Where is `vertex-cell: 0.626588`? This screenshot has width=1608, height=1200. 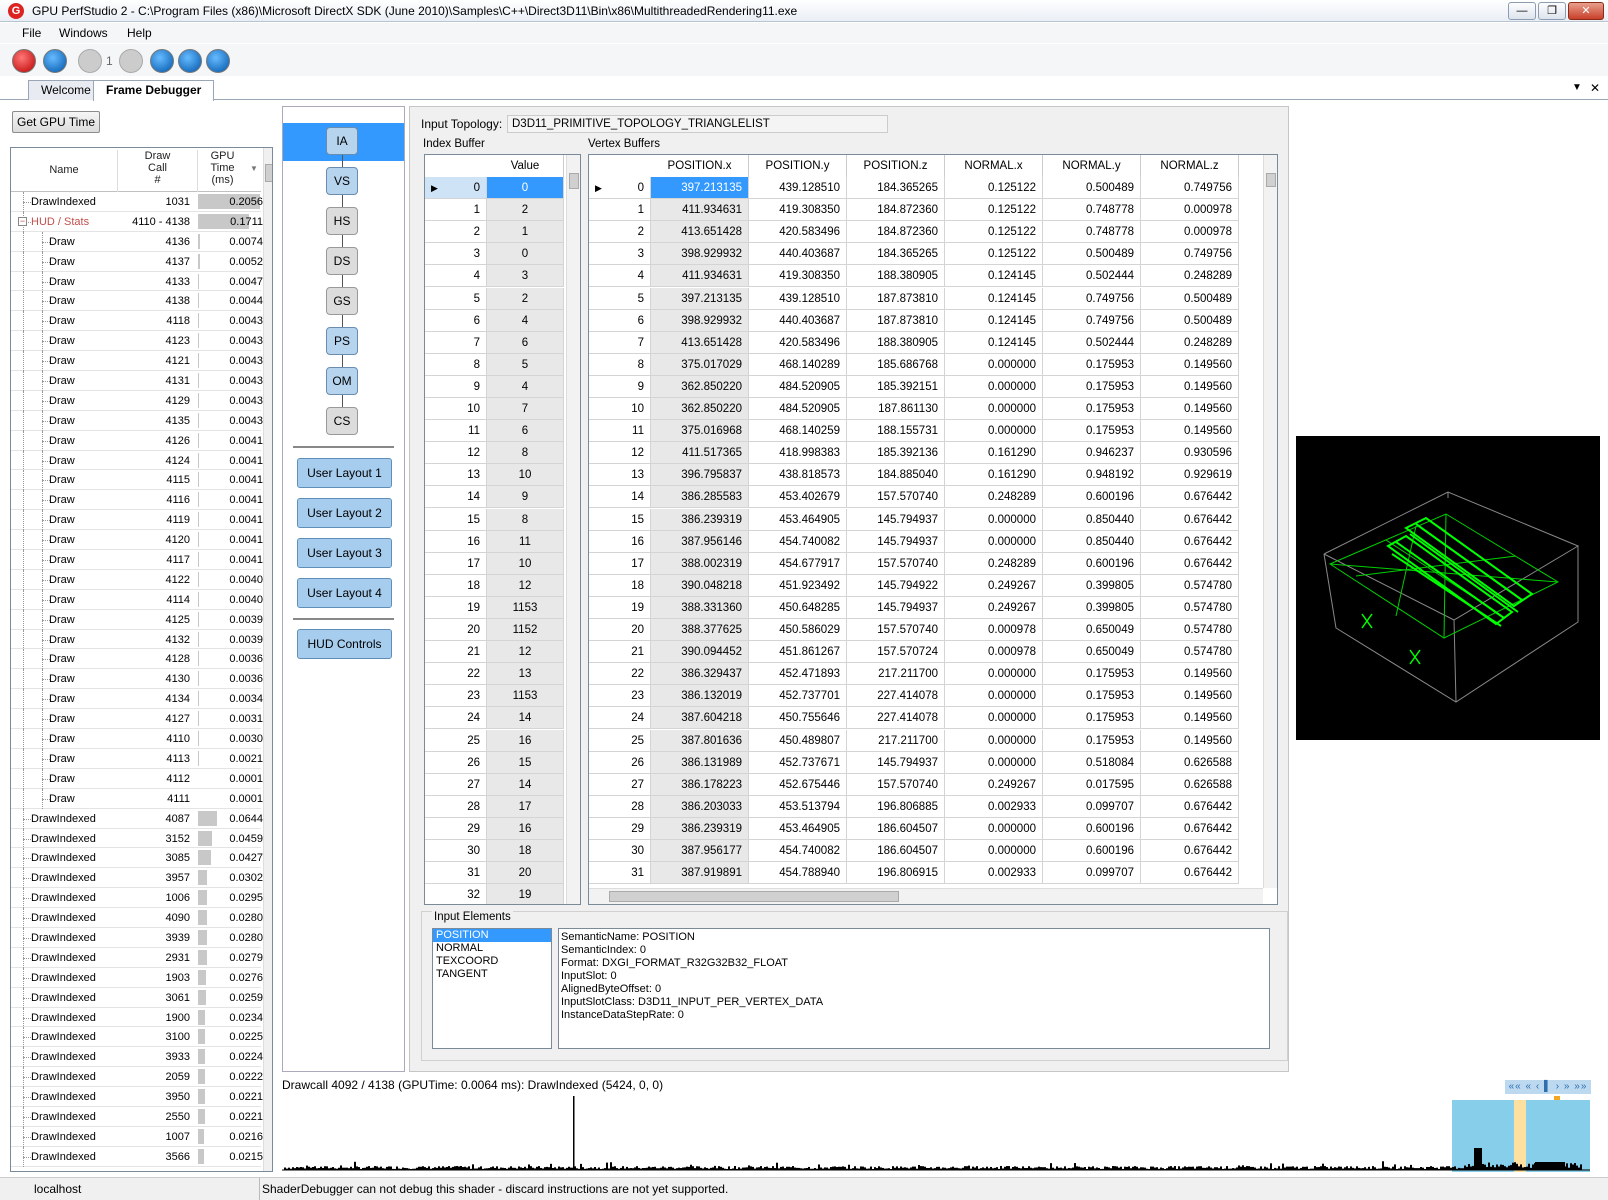 vertex-cell: 0.626588 is located at coordinates (1190, 784).